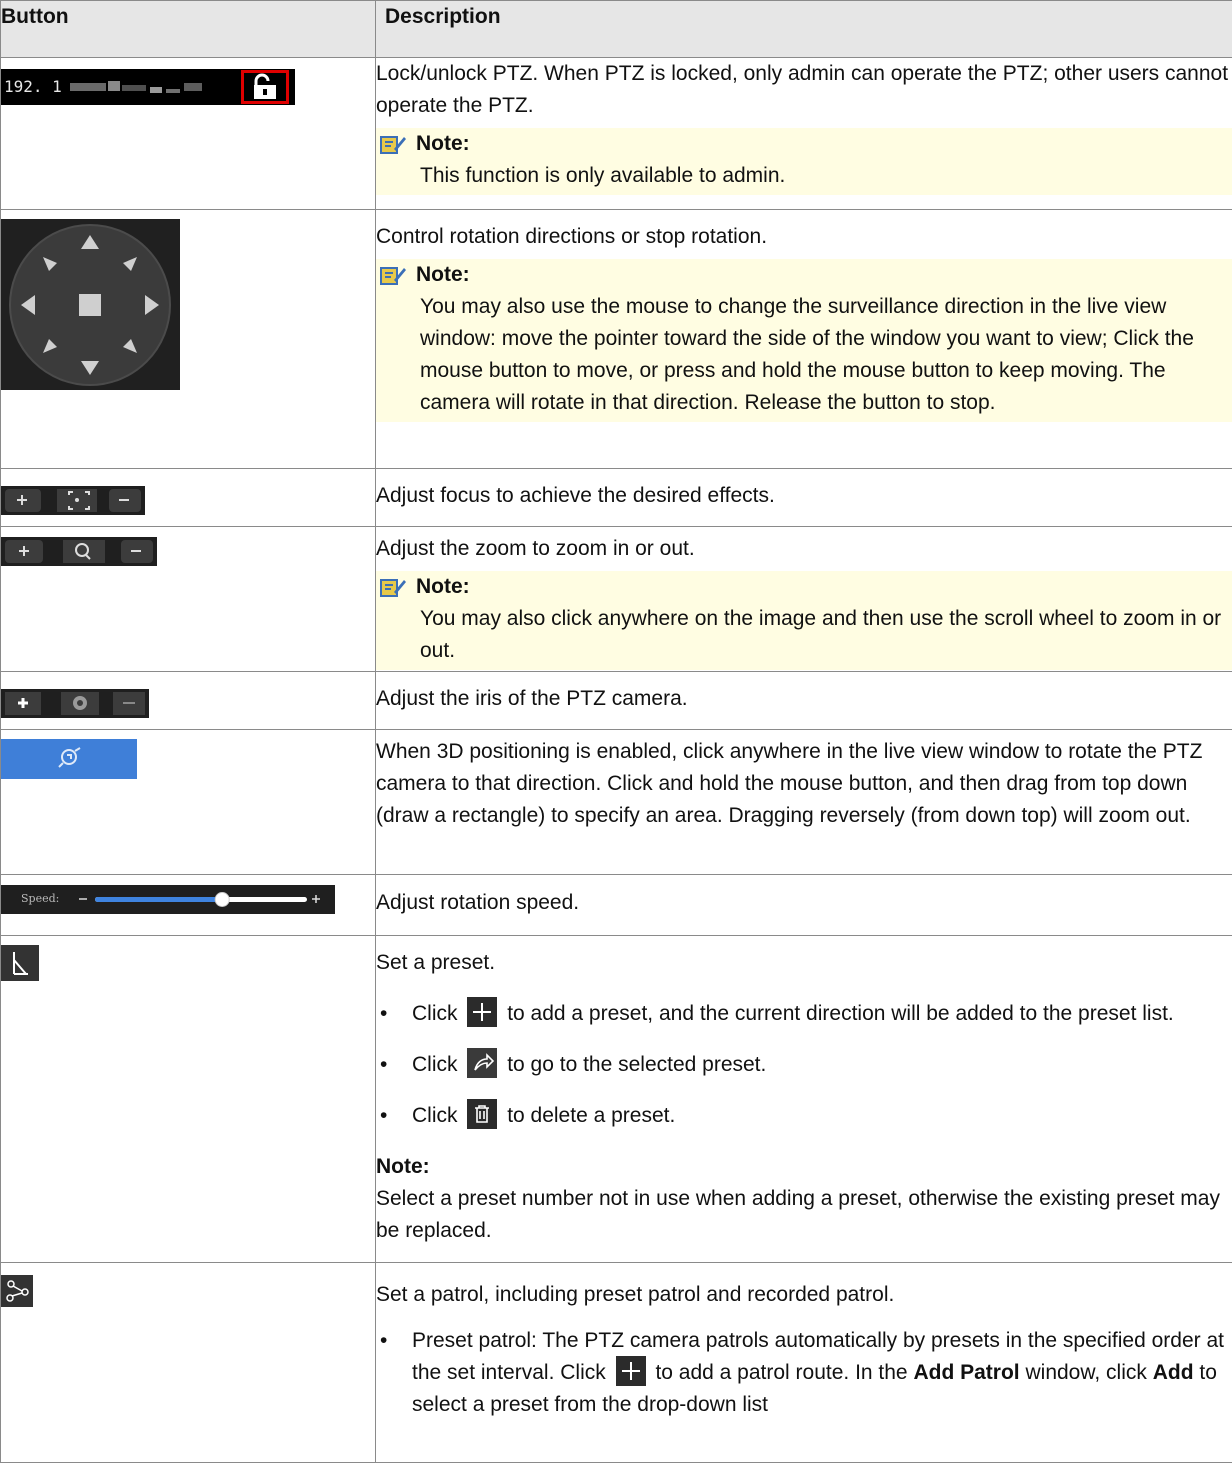 Image resolution: width=1232 pixels, height=1474 pixels. Describe the element at coordinates (20, 963) in the screenshot. I see `preset-icon` at that location.